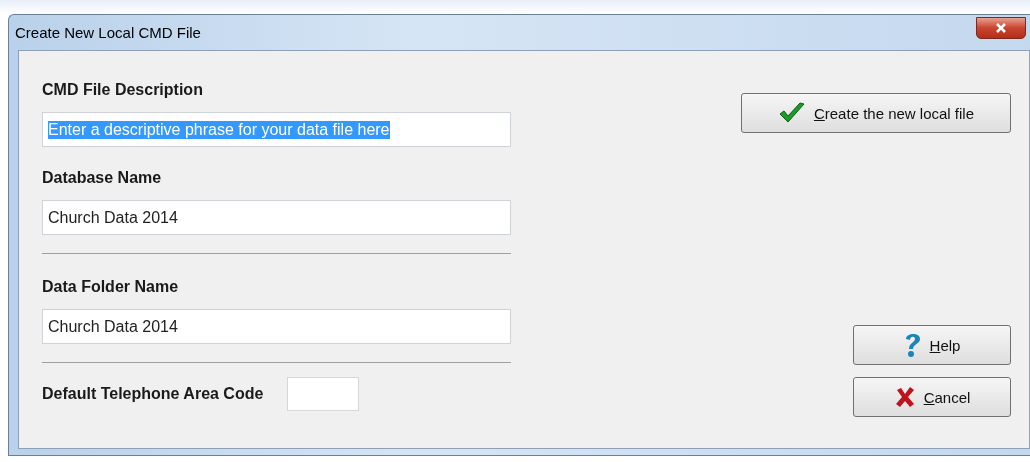  What do you see at coordinates (111, 287) in the screenshot?
I see `field-label: Data Folder Name` at bounding box center [111, 287].